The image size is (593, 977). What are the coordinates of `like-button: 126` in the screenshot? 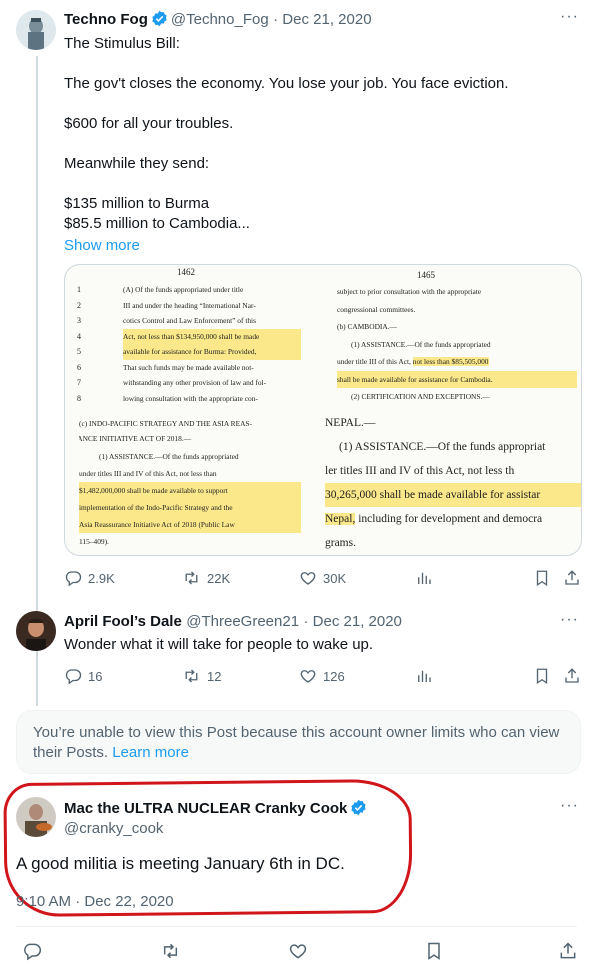 It's located at (322, 676).